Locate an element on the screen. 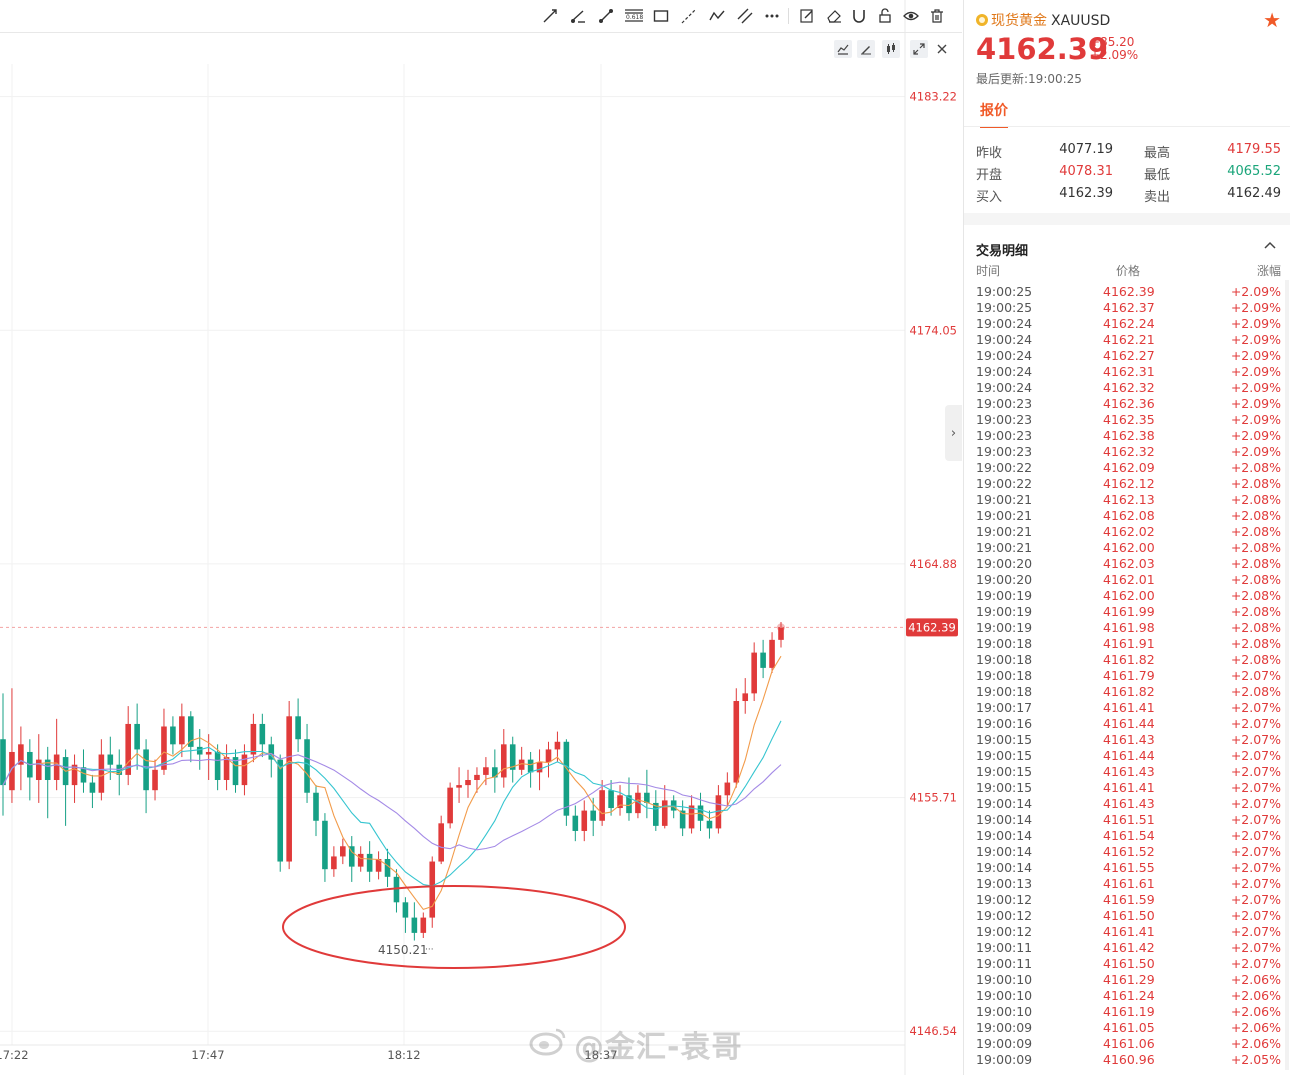  scrollbar is located at coordinates (1287, 675).